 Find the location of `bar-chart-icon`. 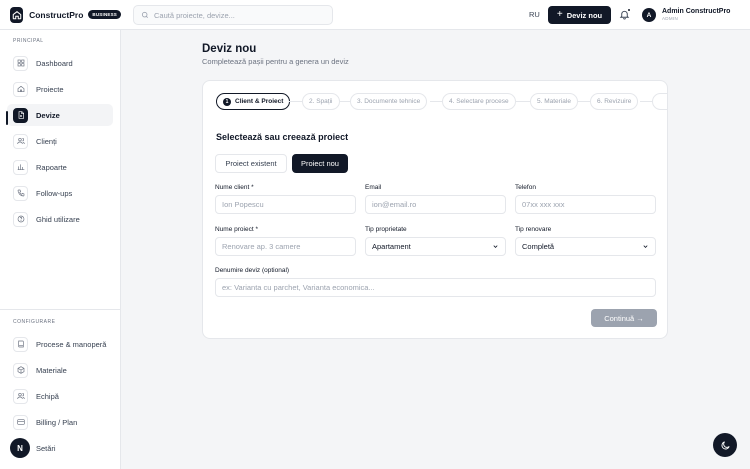

bar-chart-icon is located at coordinates (20, 167).